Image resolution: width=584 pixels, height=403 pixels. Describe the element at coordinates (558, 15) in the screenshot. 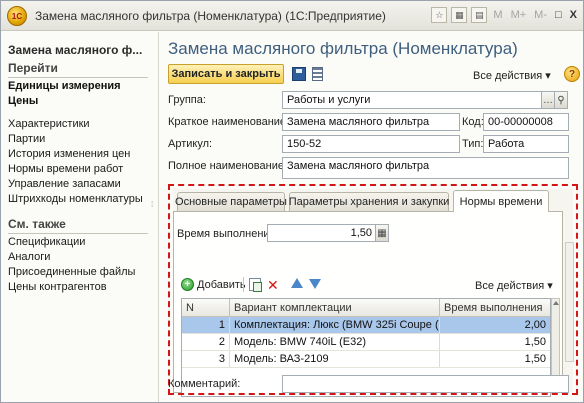

I see `restore-button: □` at that location.